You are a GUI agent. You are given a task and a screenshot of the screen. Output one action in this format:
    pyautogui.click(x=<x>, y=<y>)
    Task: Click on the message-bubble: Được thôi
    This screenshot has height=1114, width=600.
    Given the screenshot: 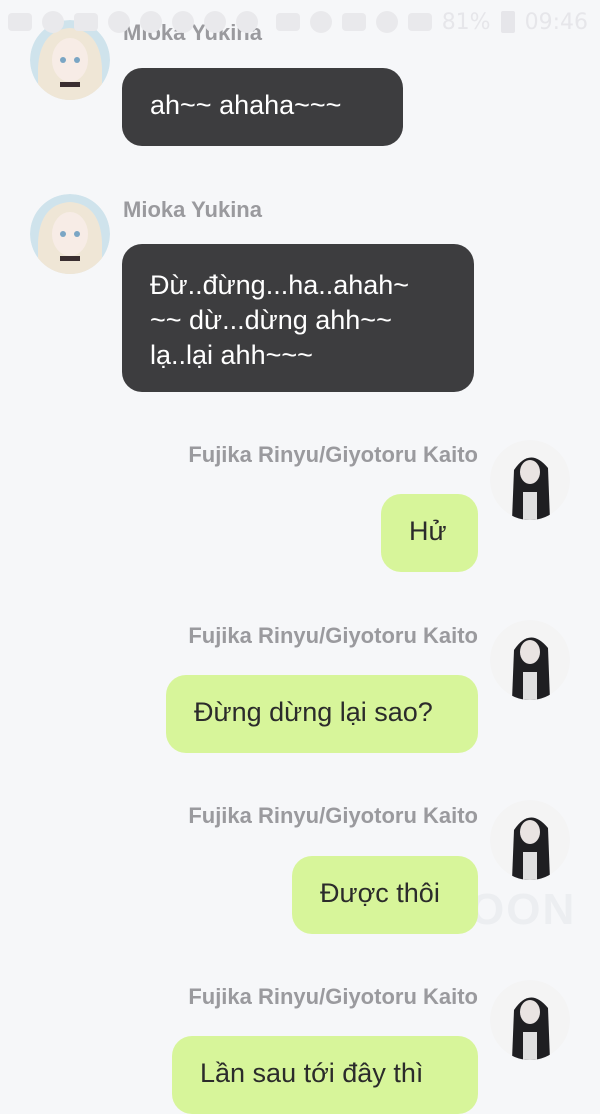 What is the action you would take?
    pyautogui.click(x=385, y=895)
    